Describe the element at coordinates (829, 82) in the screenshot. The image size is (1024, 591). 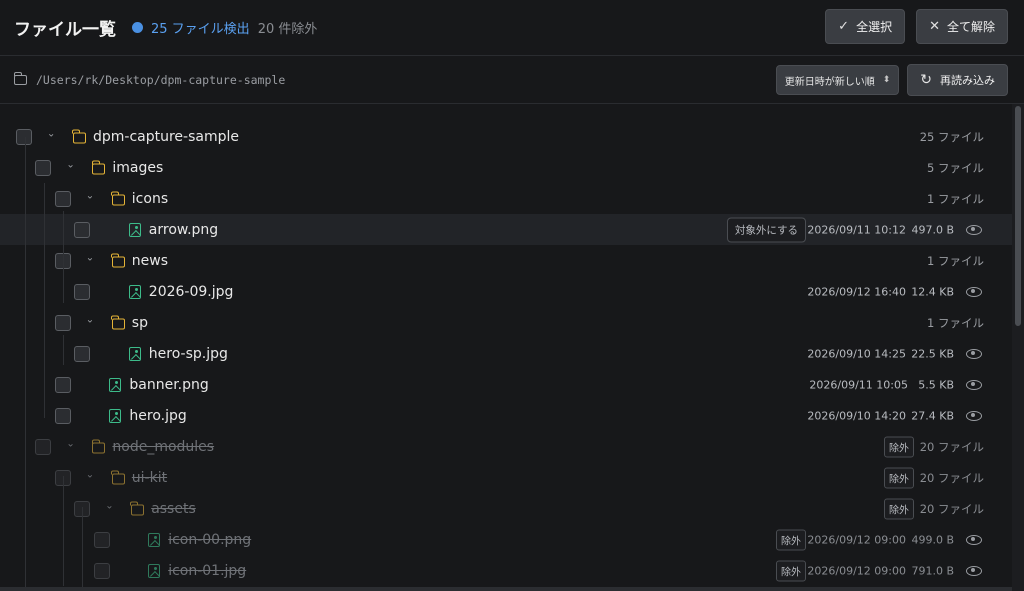
I see `sort-label: 更新日時が新しい順` at that location.